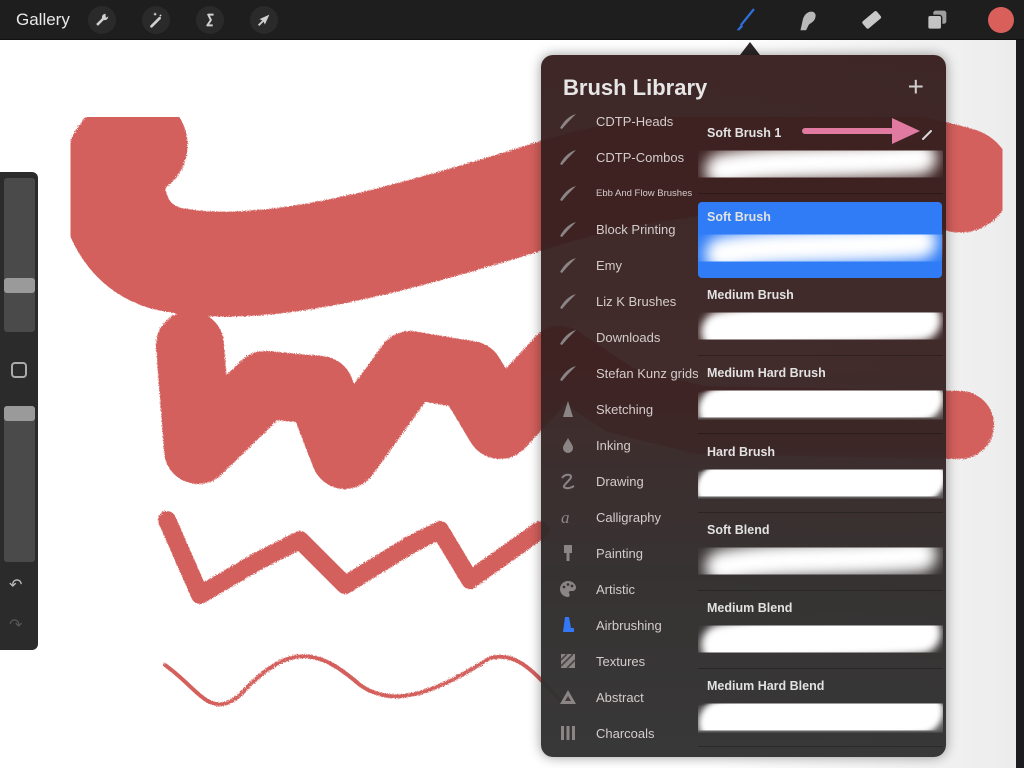 The height and width of the screenshot is (768, 1024). I want to click on brush-item: Medium Brush, so click(820, 318).